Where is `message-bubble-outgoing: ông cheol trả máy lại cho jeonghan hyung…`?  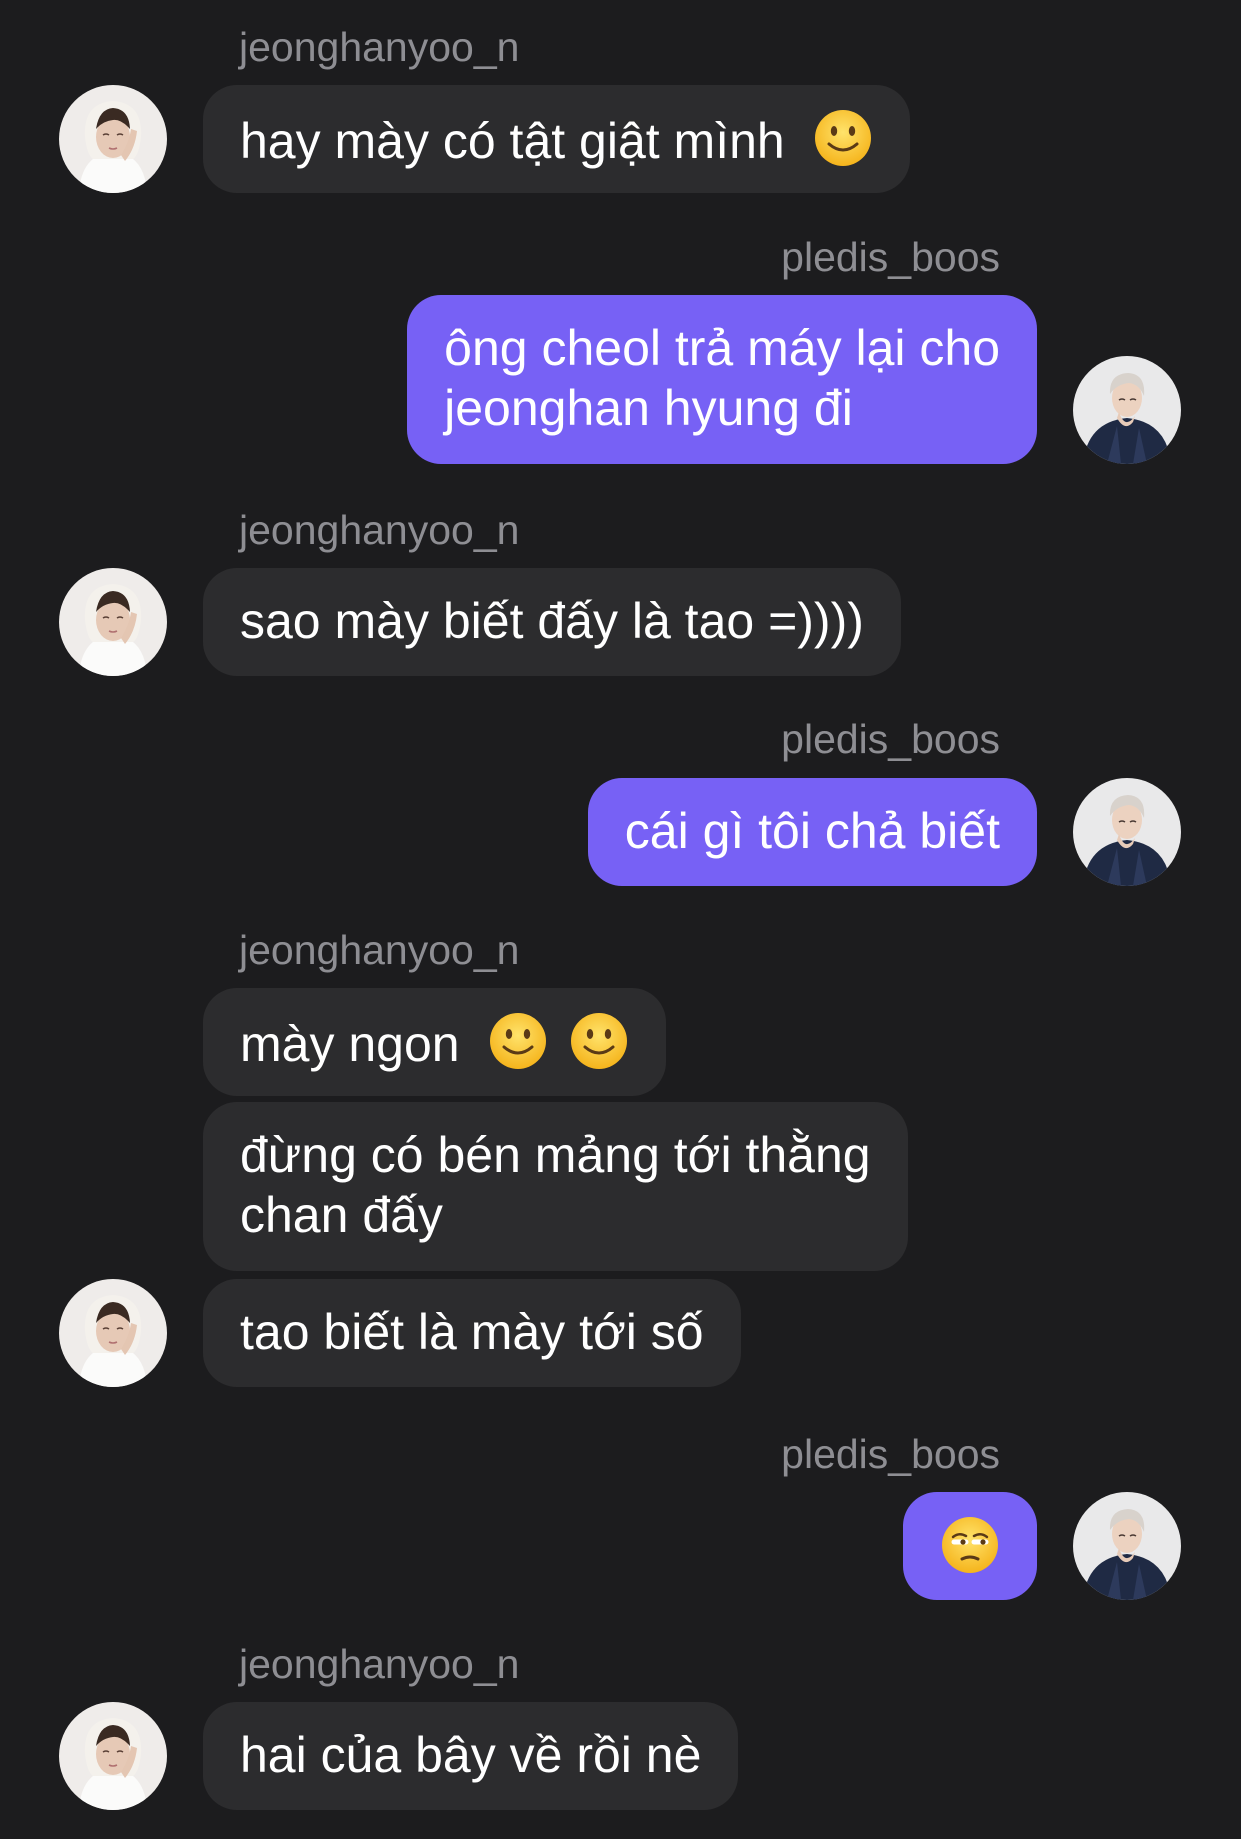 message-bubble-outgoing: ông cheol trả máy lại cho jeonghan hyung… is located at coordinates (722, 379).